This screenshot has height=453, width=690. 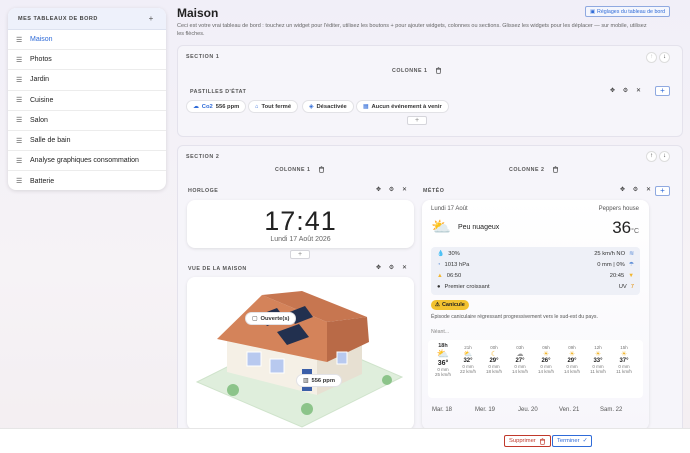 I want to click on co2-icon: ☁, so click(x=196, y=106).